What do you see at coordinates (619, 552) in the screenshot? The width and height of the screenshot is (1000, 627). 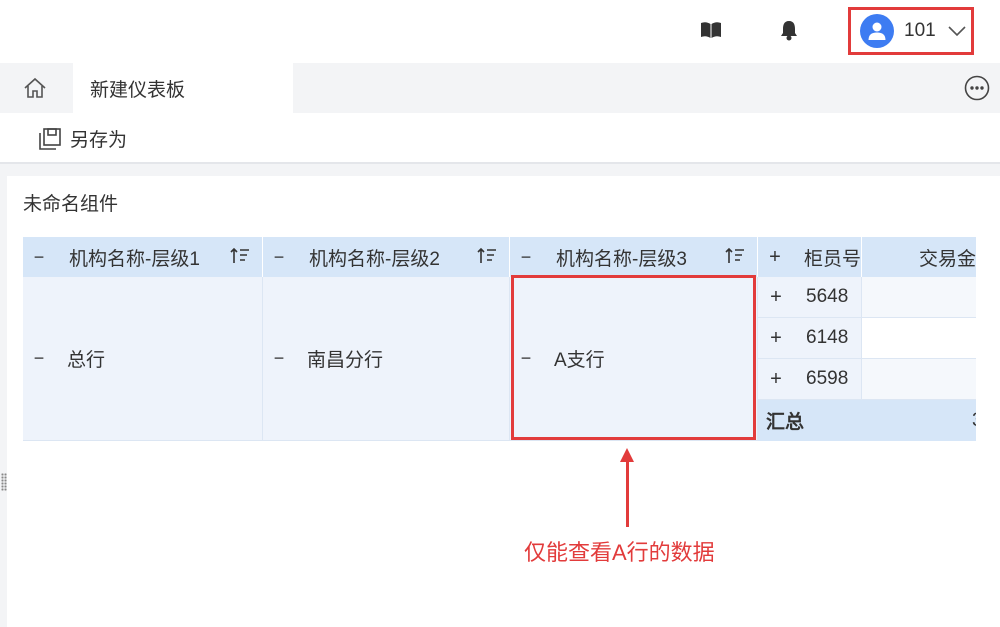 I see `annotation-text: 仅能查看A行的数据` at bounding box center [619, 552].